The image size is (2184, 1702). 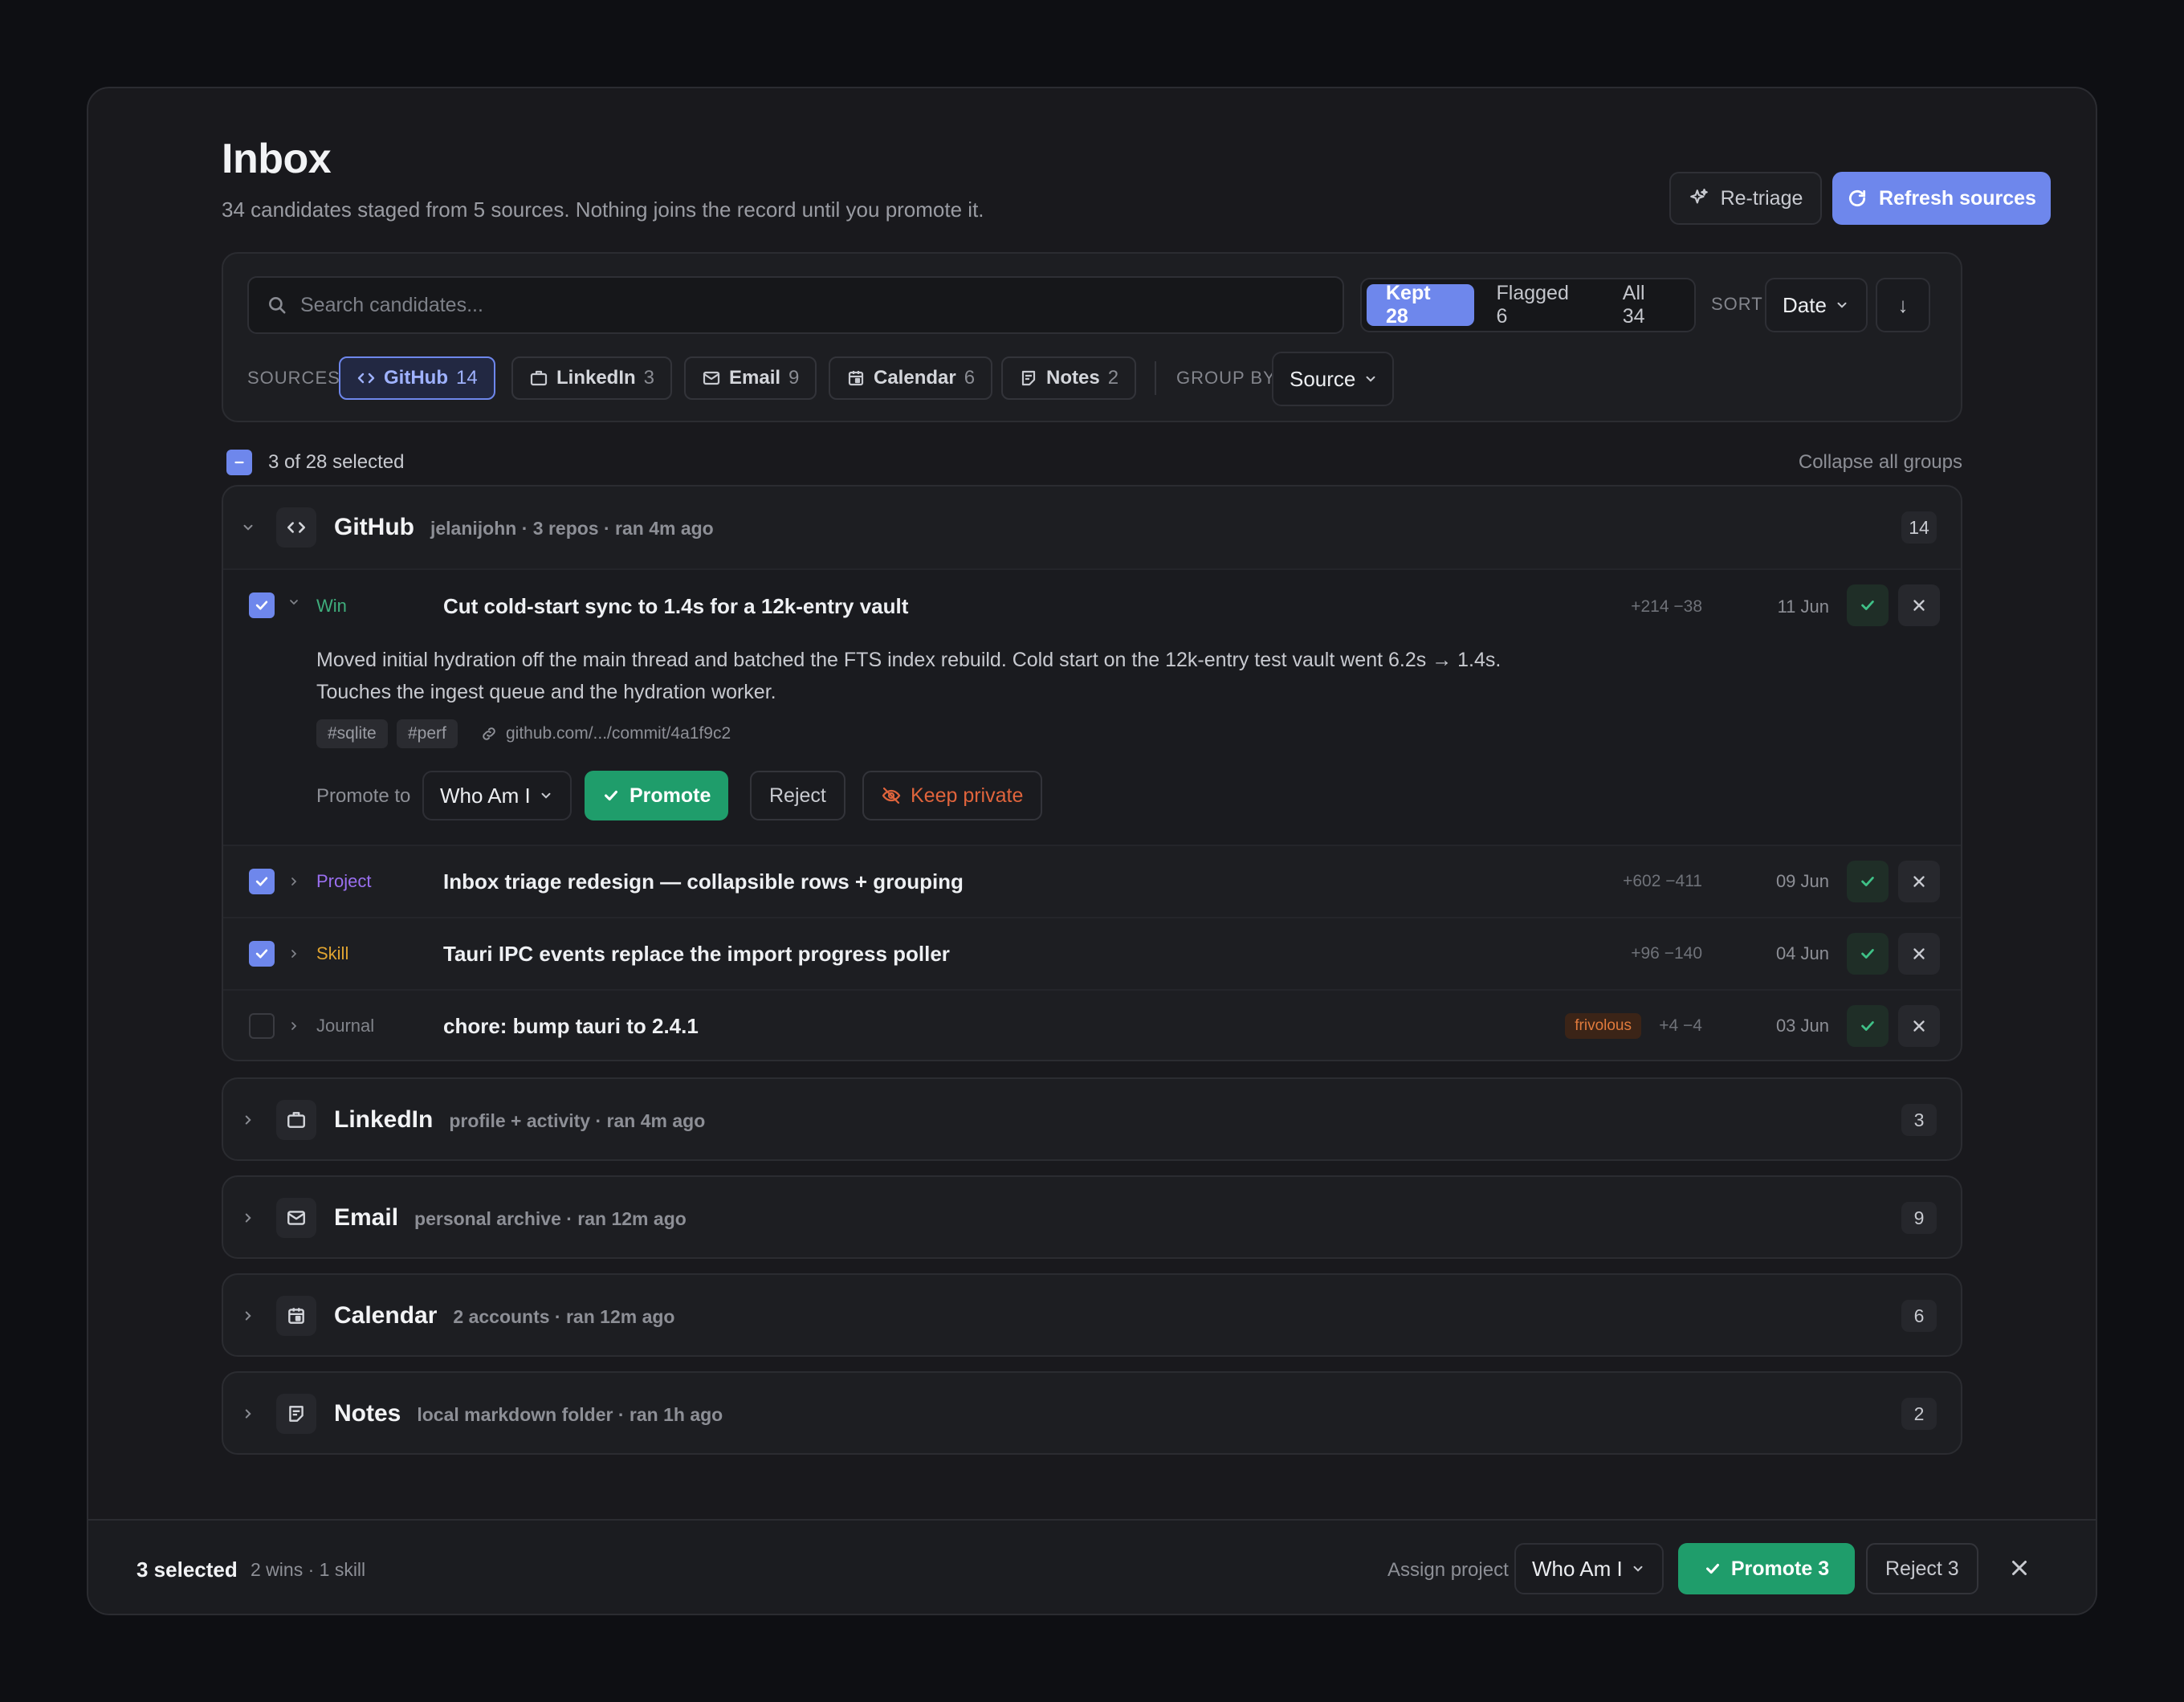 I want to click on group-name: Email personal archive · ran 12m ago, so click(x=511, y=1217).